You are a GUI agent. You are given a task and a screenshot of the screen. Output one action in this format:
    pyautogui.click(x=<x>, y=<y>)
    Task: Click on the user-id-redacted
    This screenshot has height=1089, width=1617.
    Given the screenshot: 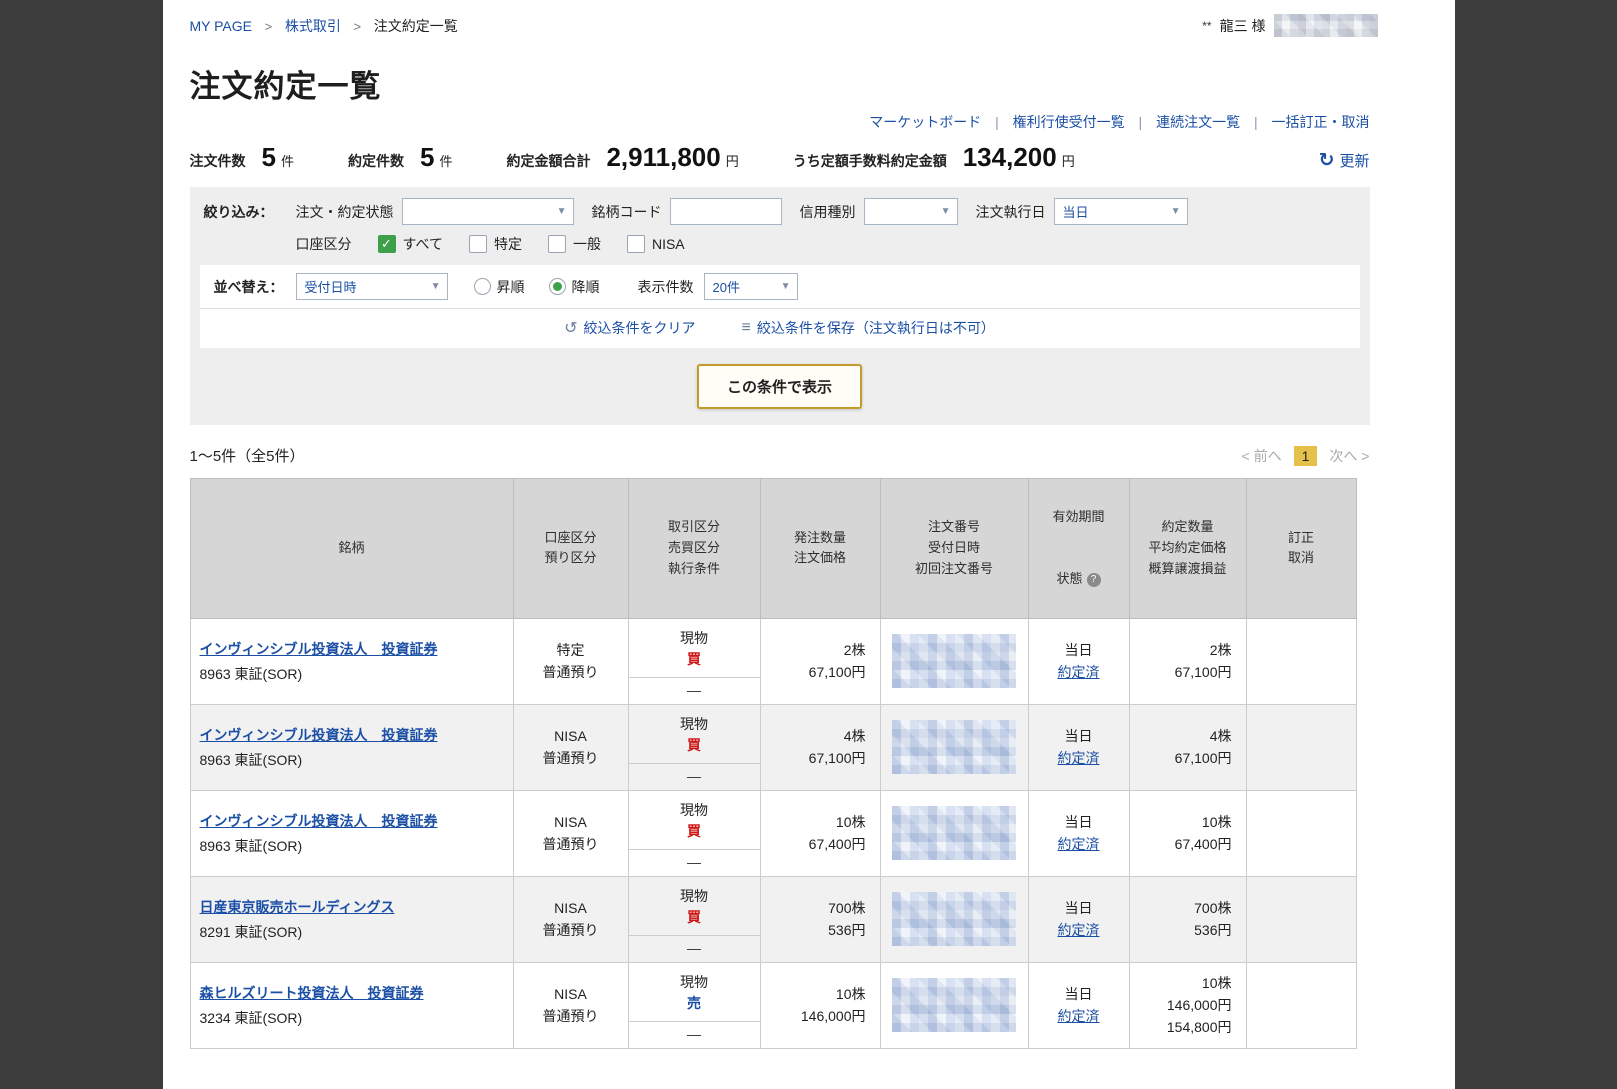 What is the action you would take?
    pyautogui.click(x=1325, y=25)
    